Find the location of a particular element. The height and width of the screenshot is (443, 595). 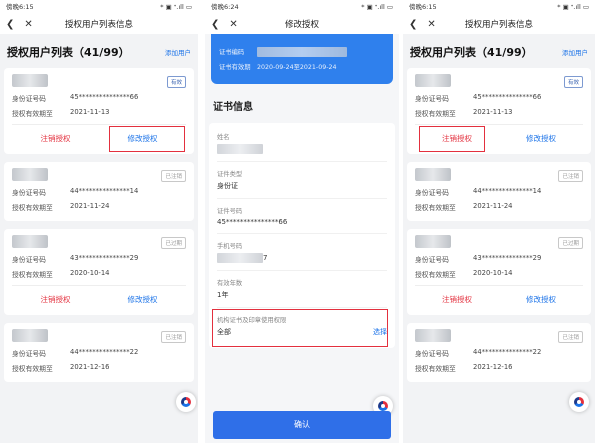

id-type-value: 身份证 is located at coordinates (227, 186).